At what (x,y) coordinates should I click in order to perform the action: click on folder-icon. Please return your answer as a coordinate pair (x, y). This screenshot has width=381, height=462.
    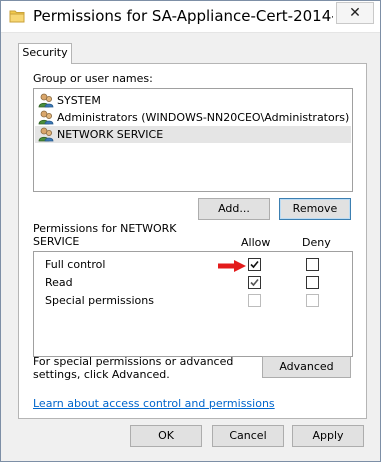
    Looking at the image, I should click on (17, 16).